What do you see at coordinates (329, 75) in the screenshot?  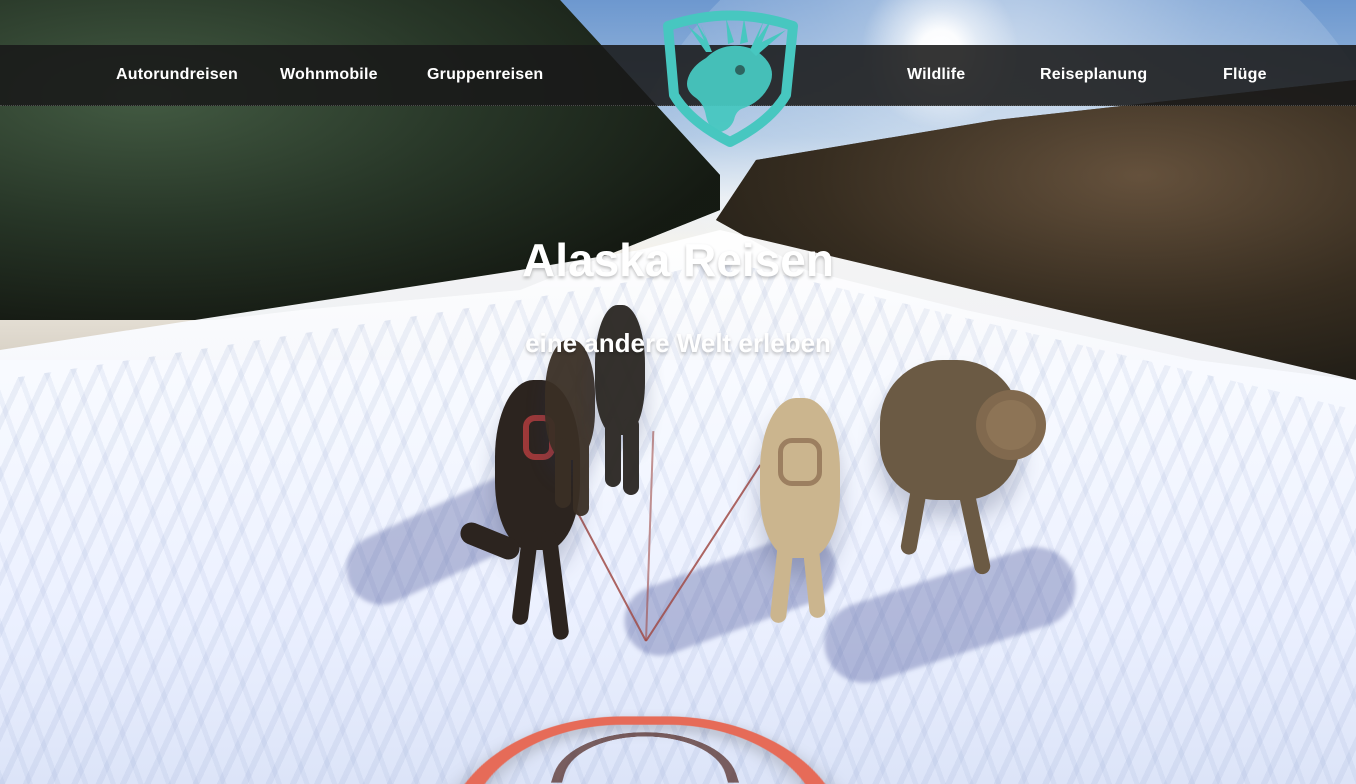 I see `nav-wohnmobile: Wohnmobile` at bounding box center [329, 75].